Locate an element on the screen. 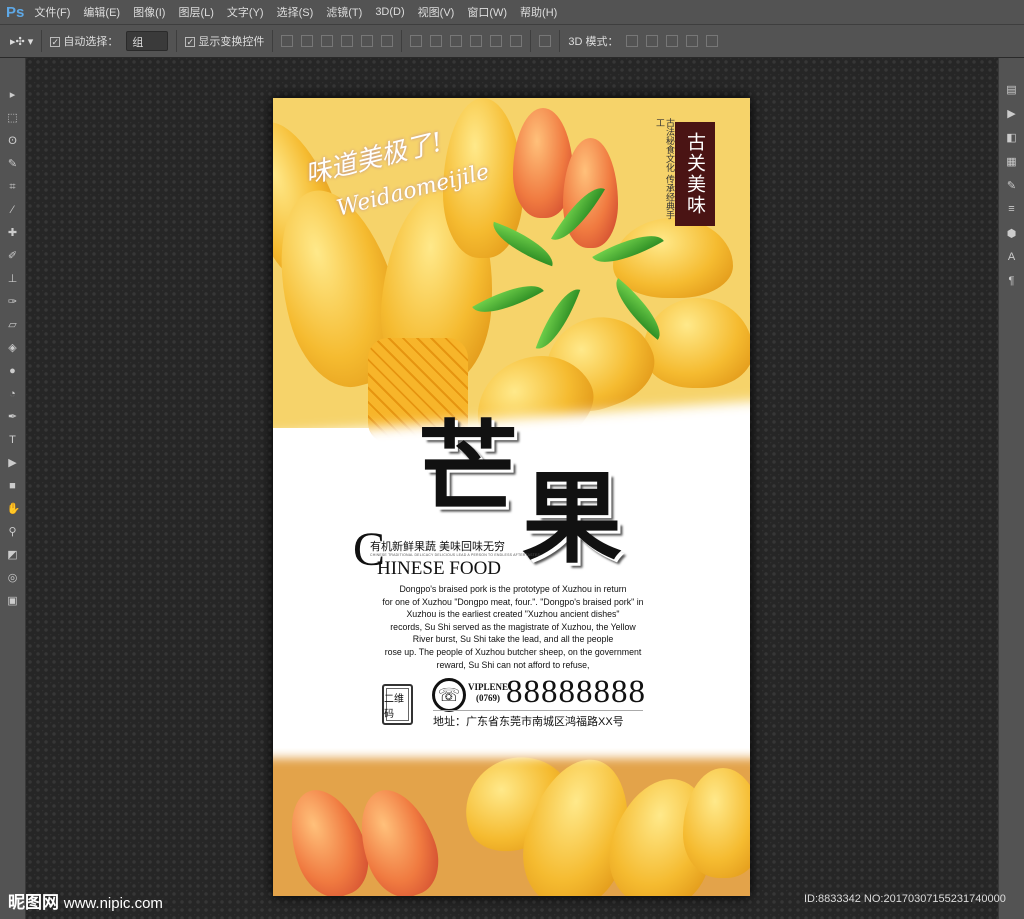 The image size is (1024, 919). distribute-hcenter-icon is located at coordinates (496, 41).